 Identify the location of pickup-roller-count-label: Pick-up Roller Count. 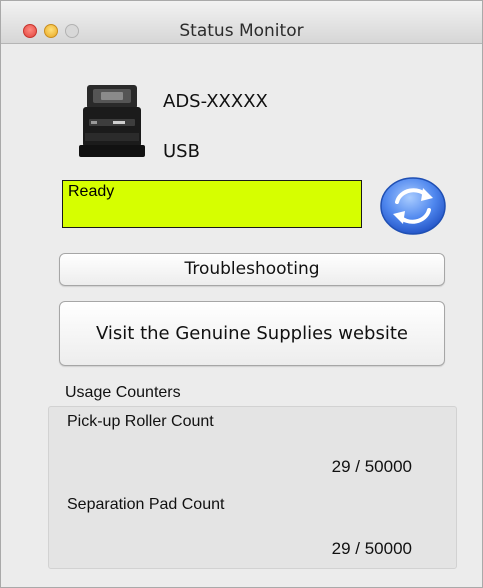
(140, 421).